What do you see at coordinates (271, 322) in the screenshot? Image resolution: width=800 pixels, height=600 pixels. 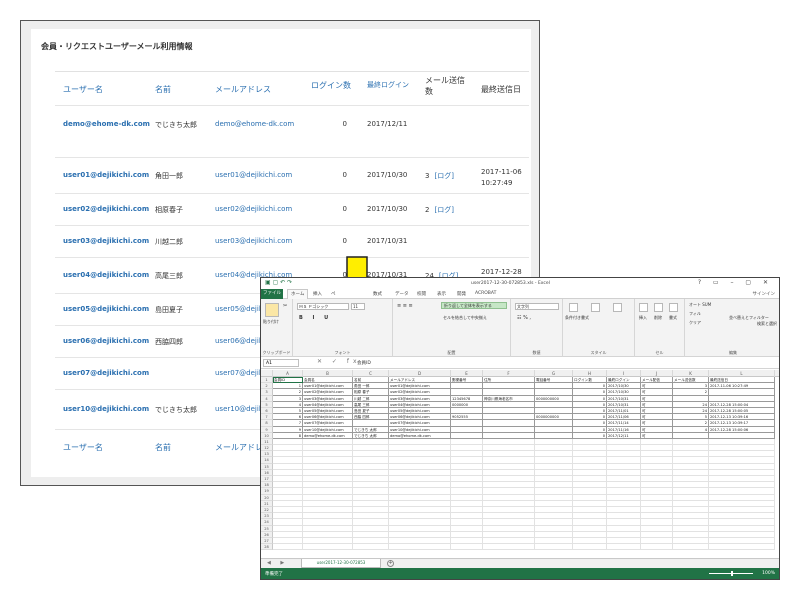 I see `paste-button: 貼り付け` at bounding box center [271, 322].